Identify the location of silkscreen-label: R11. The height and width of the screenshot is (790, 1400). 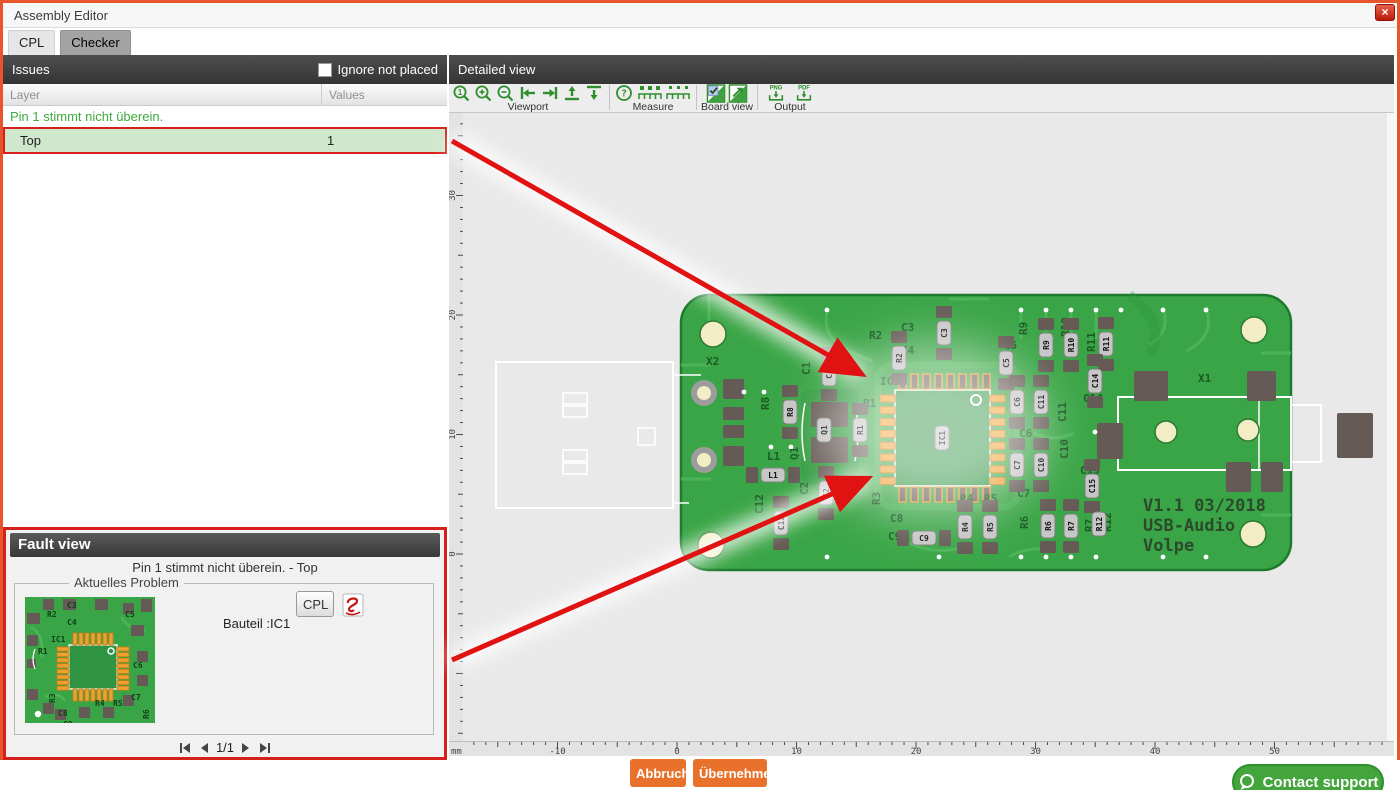
(1091, 342).